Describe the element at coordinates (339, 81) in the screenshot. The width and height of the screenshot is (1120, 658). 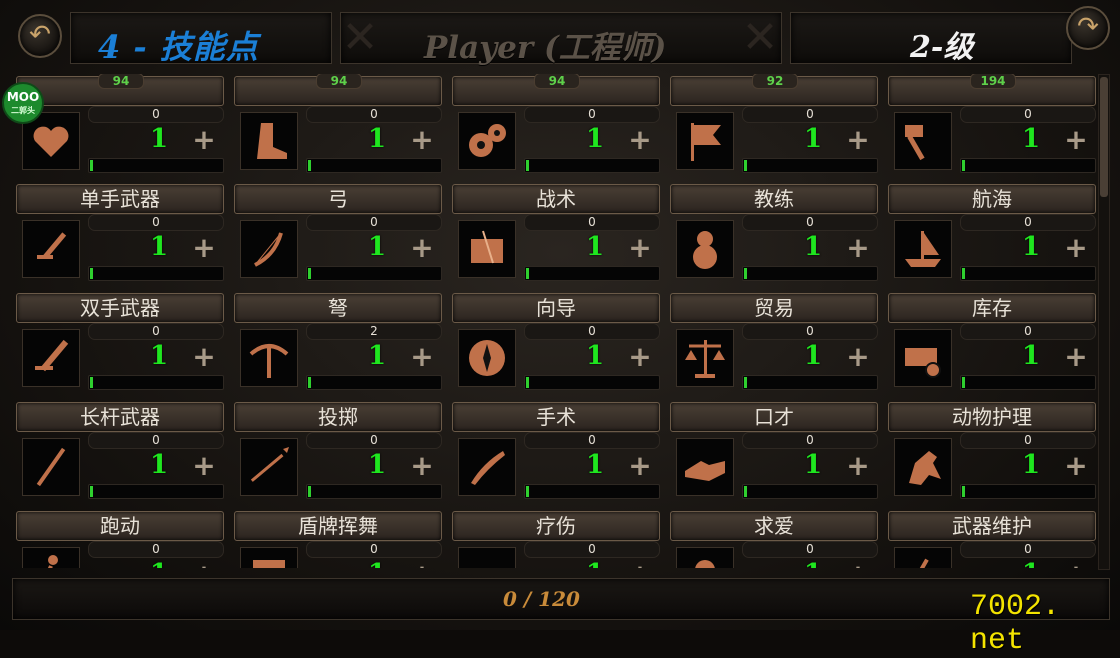
I see `top-value-badge: 94` at that location.